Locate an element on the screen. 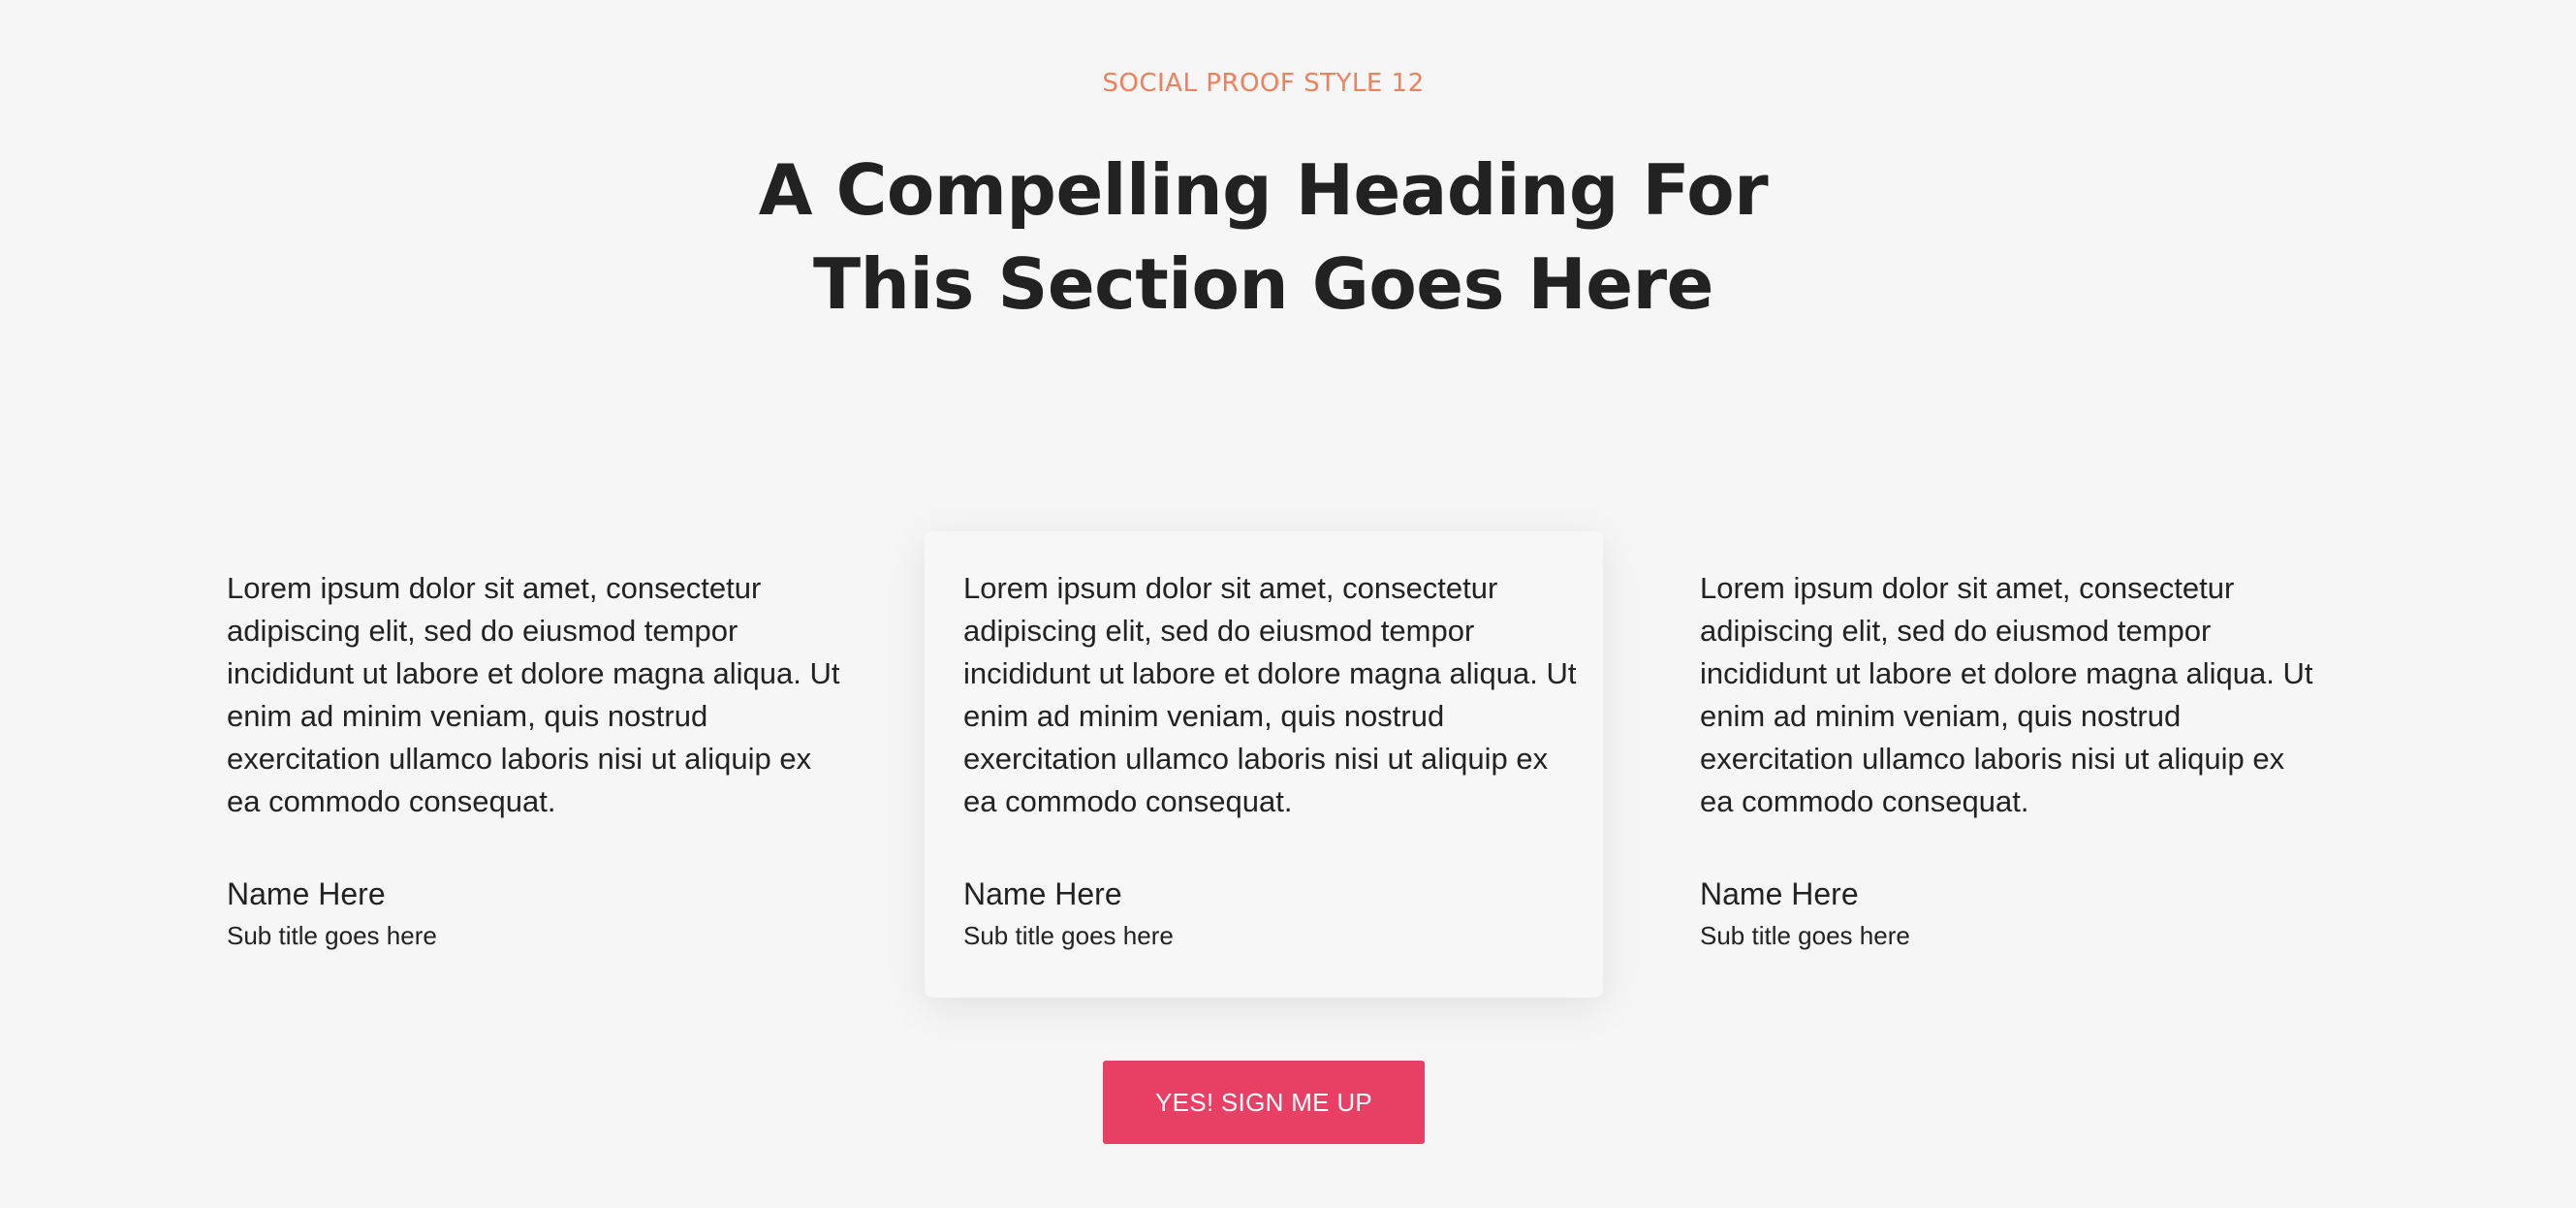 This screenshot has height=1208, width=2576. sign-up-button: YES! SIGN ME UP is located at coordinates (1264, 1102).